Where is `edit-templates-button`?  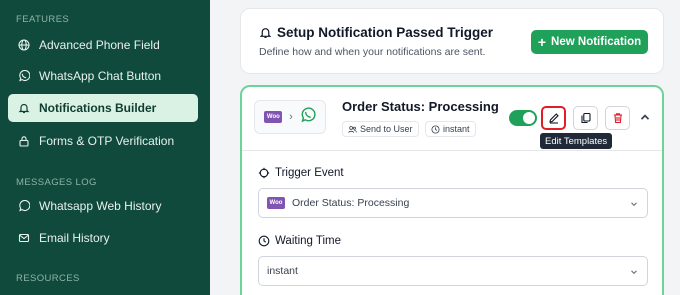
edit-templates-button is located at coordinates (553, 118).